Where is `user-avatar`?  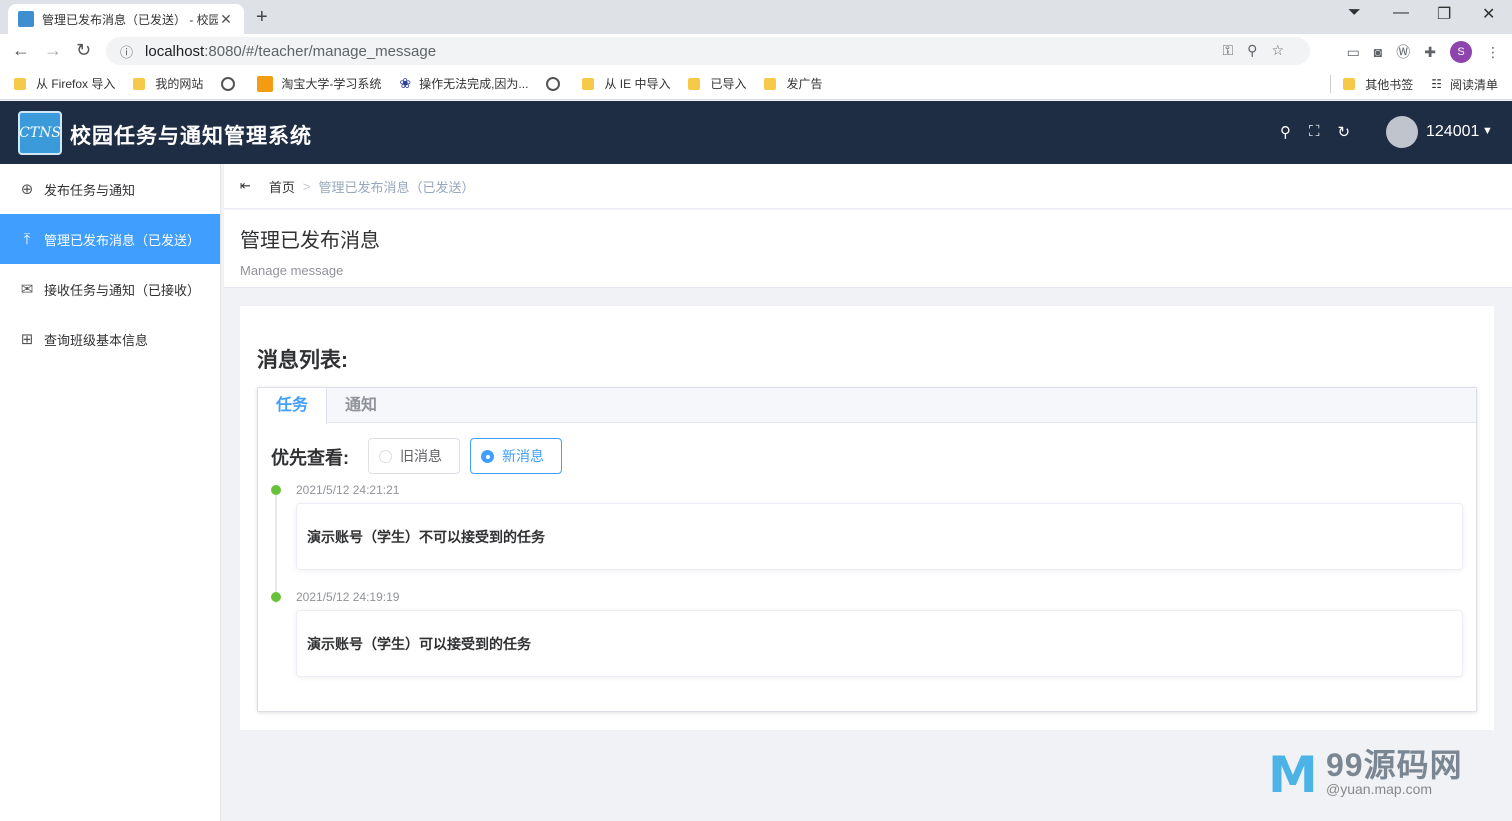 user-avatar is located at coordinates (1402, 132).